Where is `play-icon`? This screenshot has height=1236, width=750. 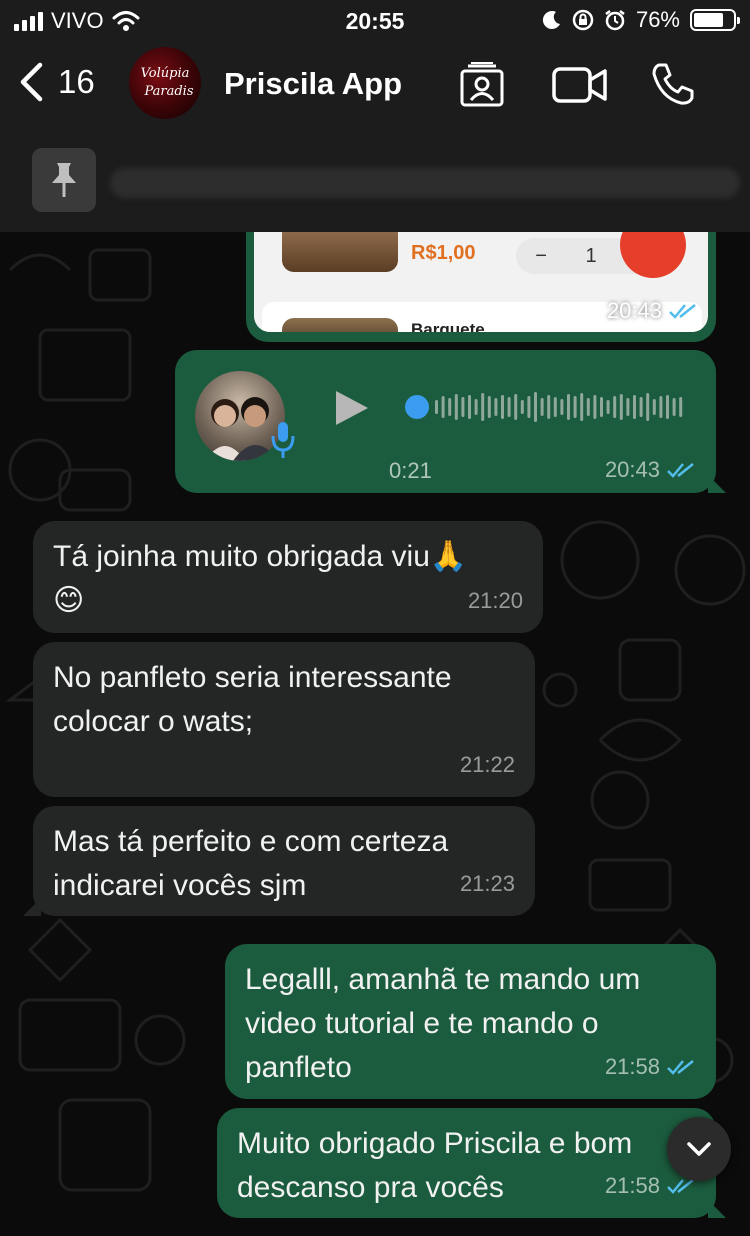 play-icon is located at coordinates (352, 408).